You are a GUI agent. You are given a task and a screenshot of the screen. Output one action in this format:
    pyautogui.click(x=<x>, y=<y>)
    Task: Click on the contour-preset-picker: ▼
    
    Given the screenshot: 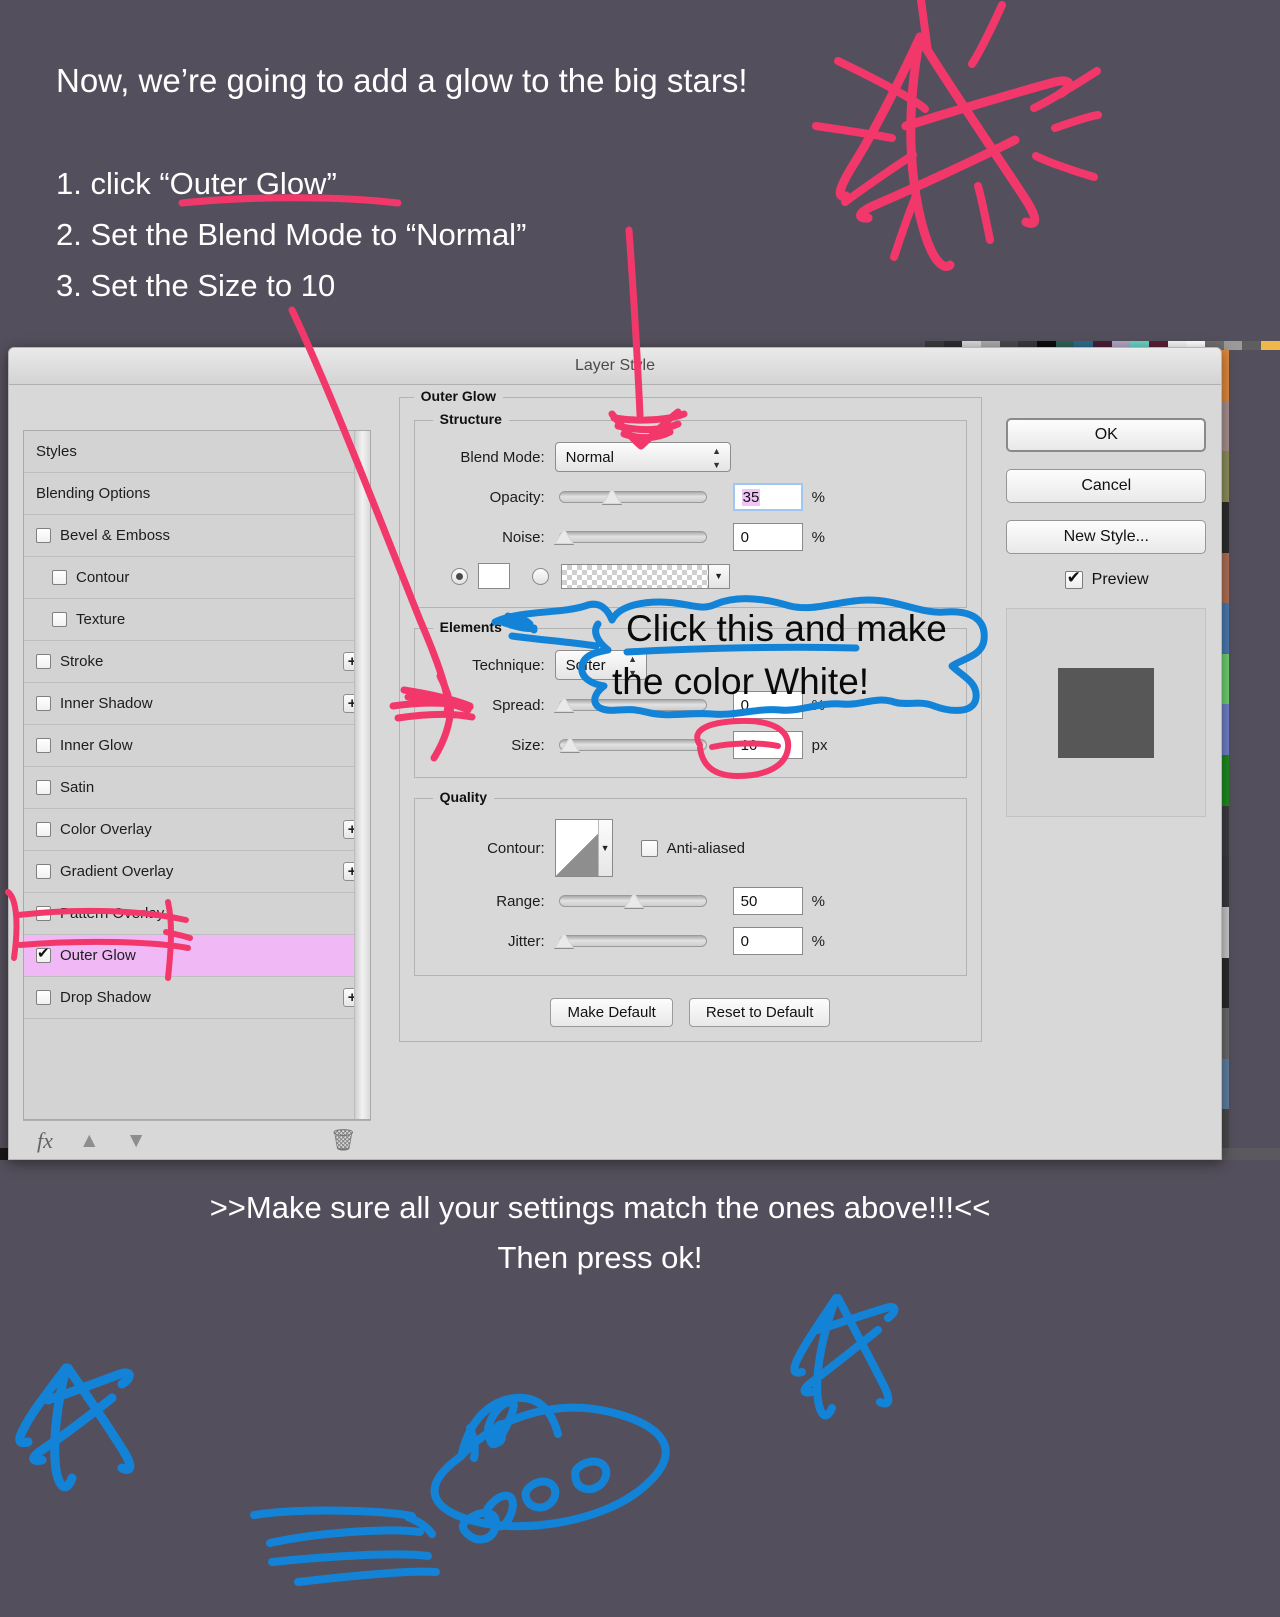 What is the action you would take?
    pyautogui.click(x=583, y=848)
    